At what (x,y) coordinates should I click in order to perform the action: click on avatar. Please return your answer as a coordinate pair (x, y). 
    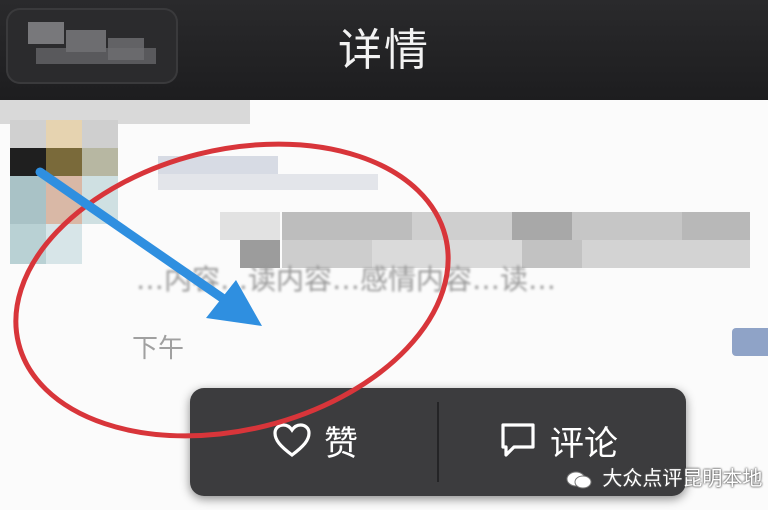
    Looking at the image, I should click on (64, 238).